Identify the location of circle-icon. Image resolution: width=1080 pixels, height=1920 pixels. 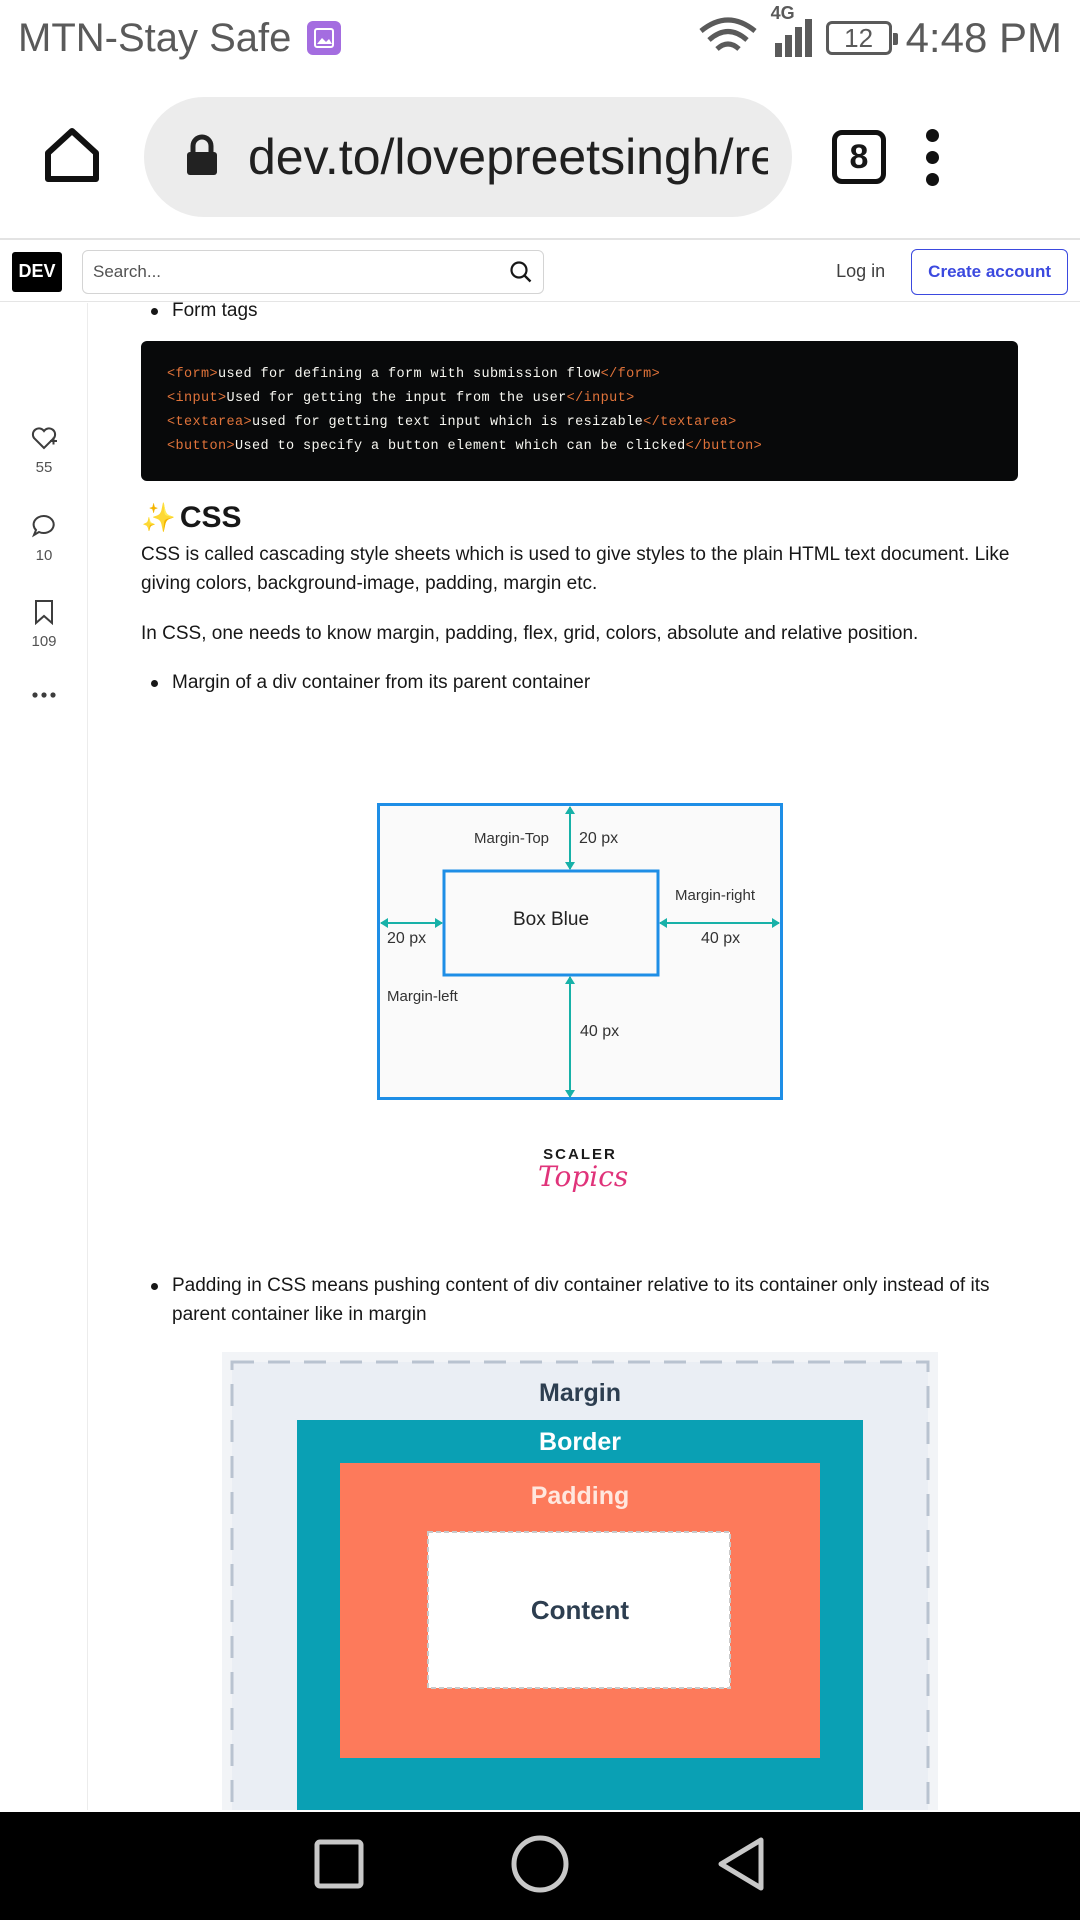
(540, 1863).